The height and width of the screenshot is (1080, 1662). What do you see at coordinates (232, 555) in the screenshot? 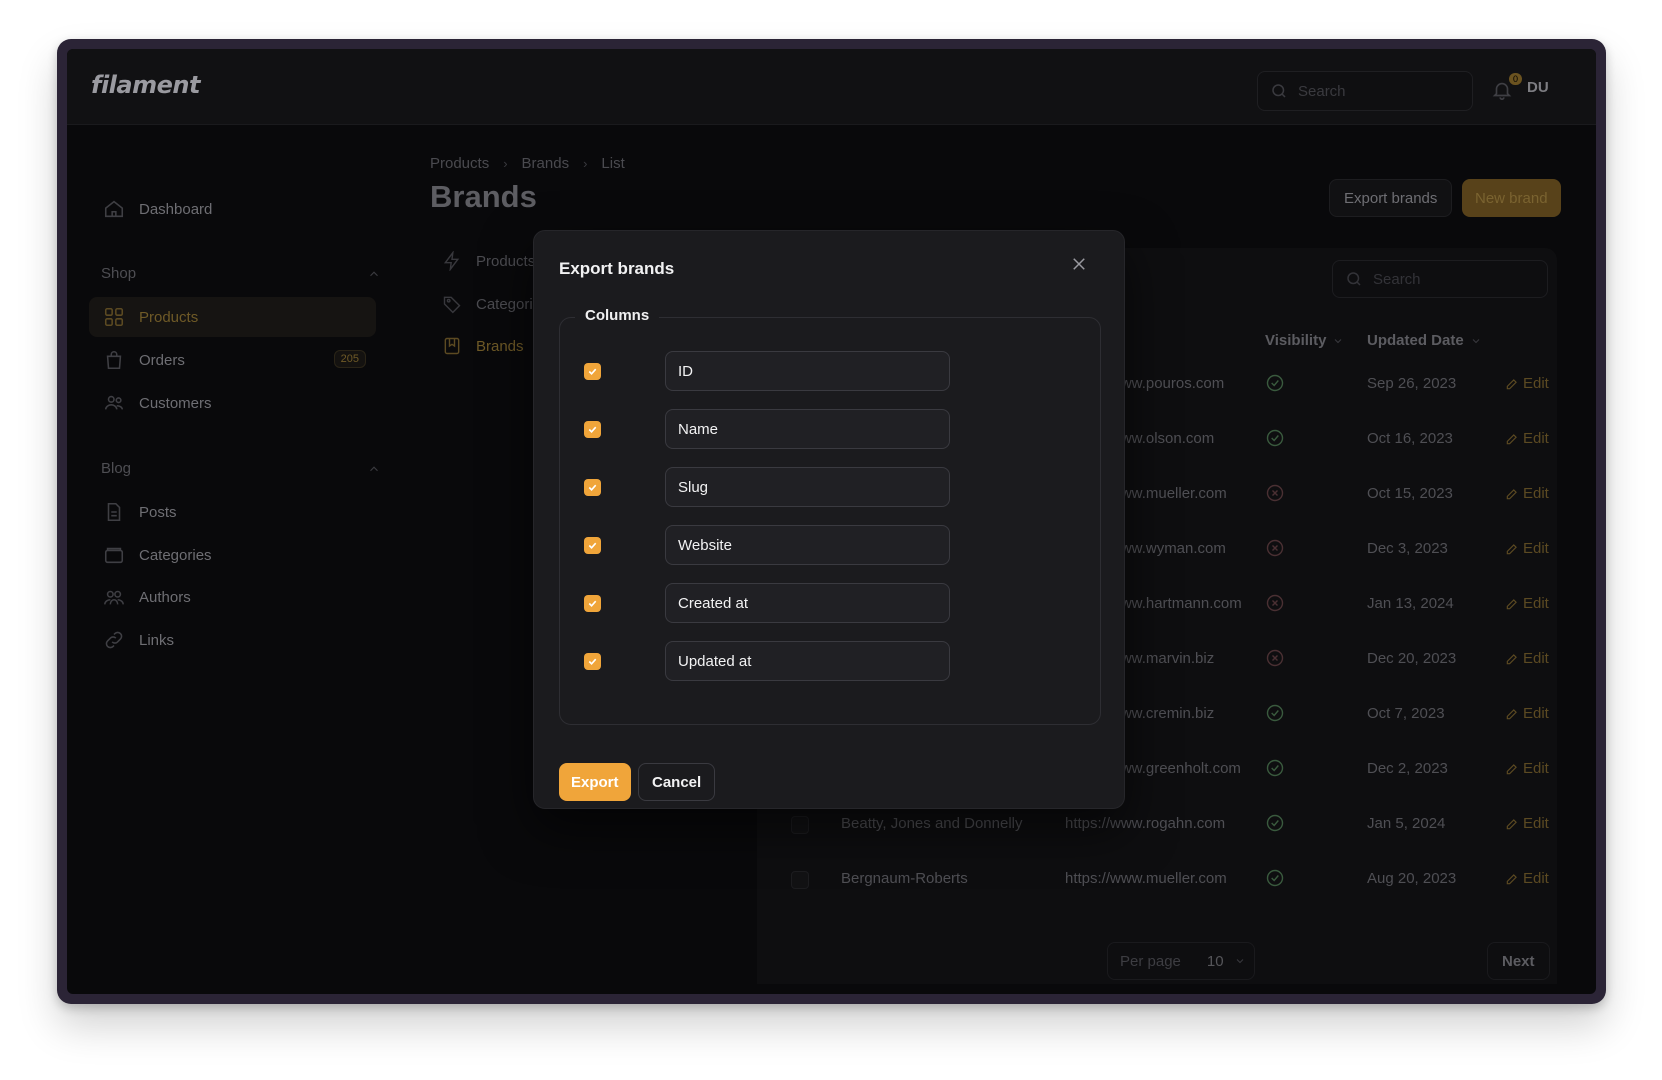
I see `sidebar-item-categories: Categories` at bounding box center [232, 555].